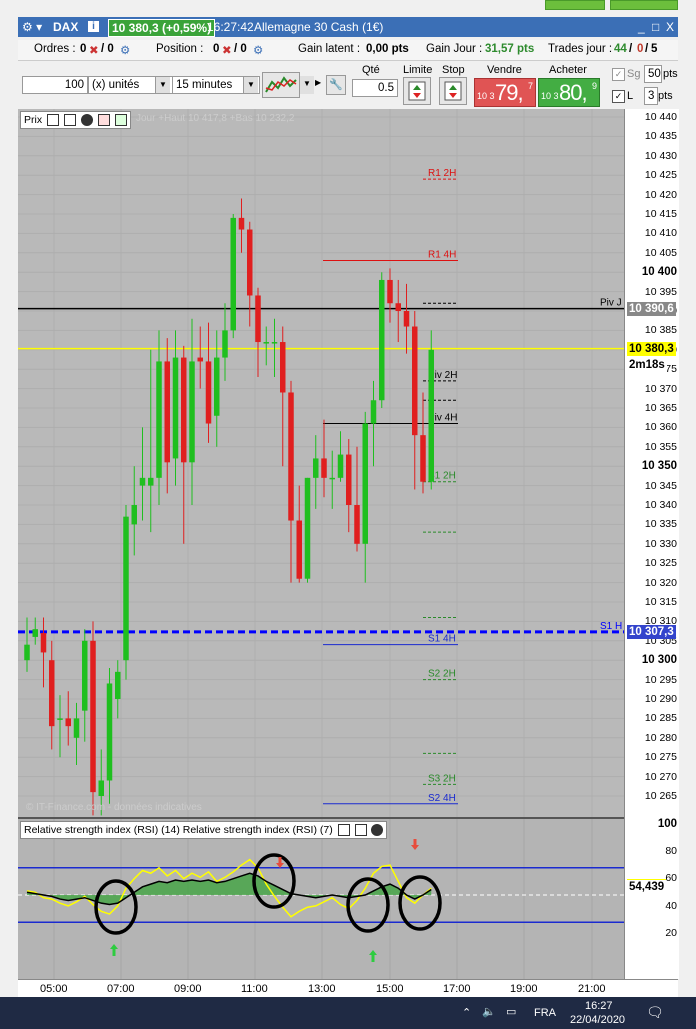 The image size is (696, 1029). Describe the element at coordinates (125, 50) in the screenshot. I see `orders-settings-icon: ⚙` at that location.